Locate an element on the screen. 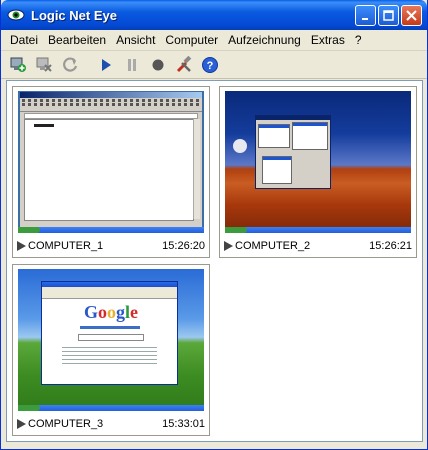  maximize-button is located at coordinates (388, 15).